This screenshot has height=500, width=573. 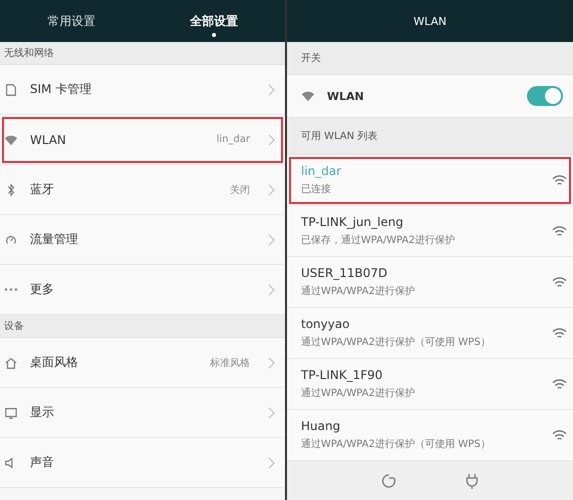 What do you see at coordinates (430, 180) in the screenshot?
I see `network-item: lin_dar 已连接` at bounding box center [430, 180].